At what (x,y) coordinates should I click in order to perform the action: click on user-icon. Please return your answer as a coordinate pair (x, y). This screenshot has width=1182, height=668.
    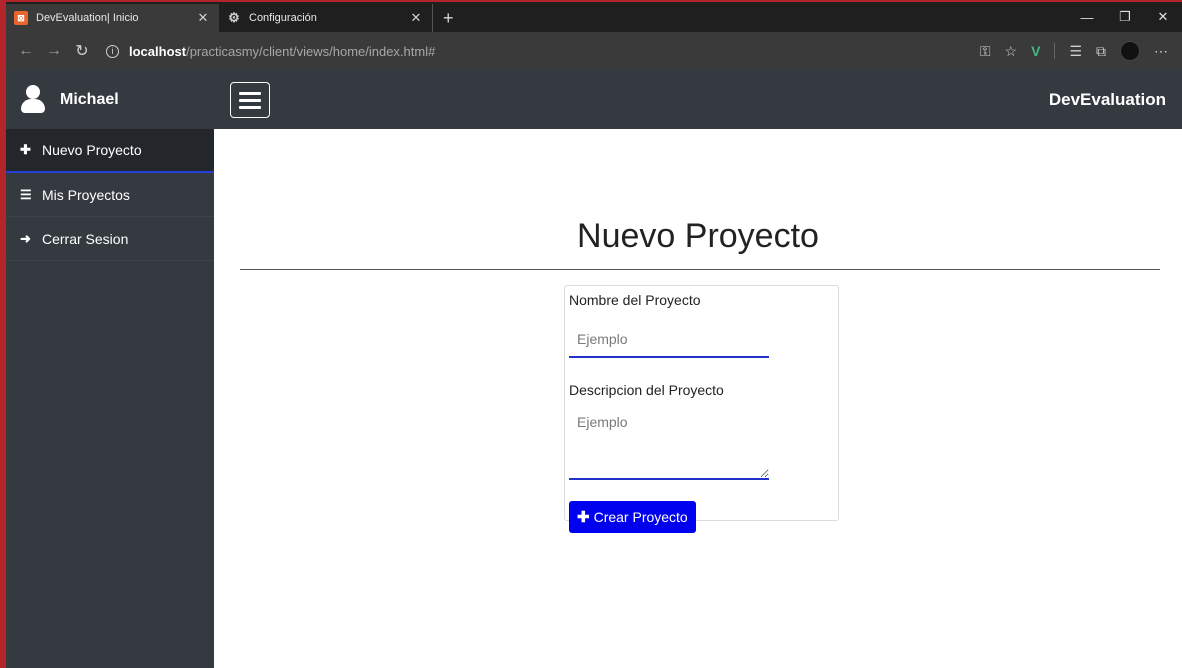
    Looking at the image, I should click on (33, 99).